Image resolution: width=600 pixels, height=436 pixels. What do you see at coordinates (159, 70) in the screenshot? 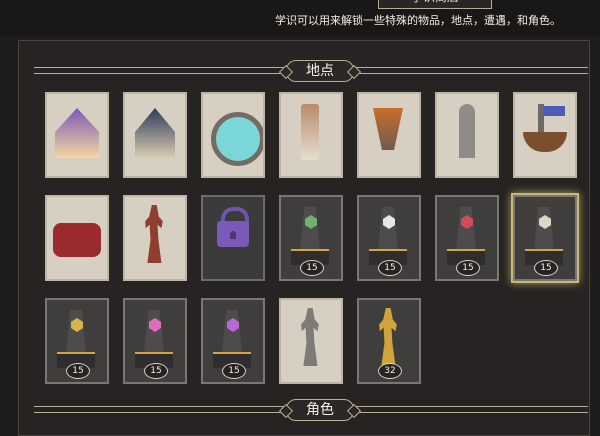
I see `section-divider-left` at bounding box center [159, 70].